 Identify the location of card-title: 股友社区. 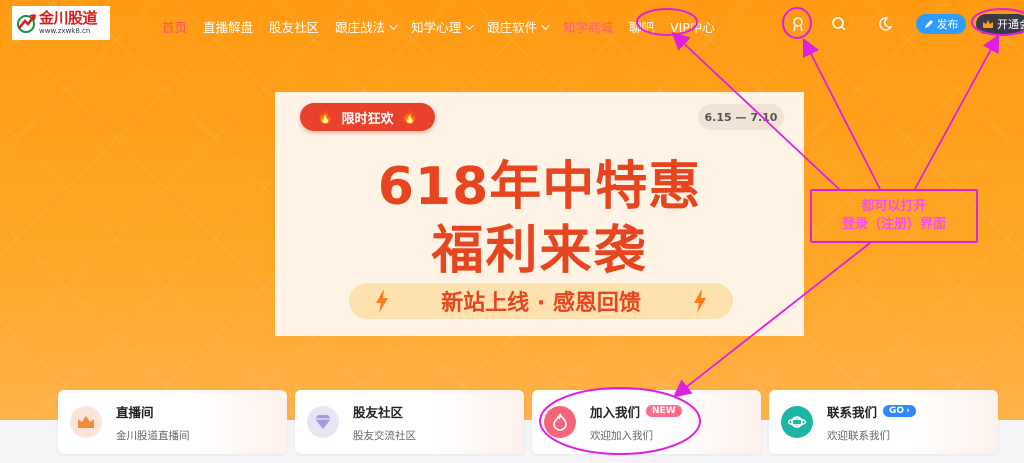
(378, 412).